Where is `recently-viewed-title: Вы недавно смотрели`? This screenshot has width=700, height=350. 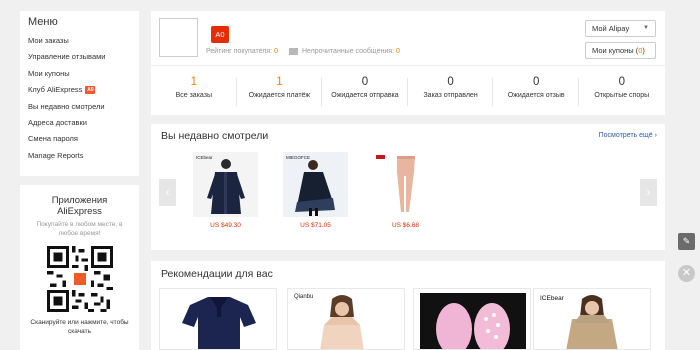 recently-viewed-title: Вы недавно смотрели is located at coordinates (215, 136).